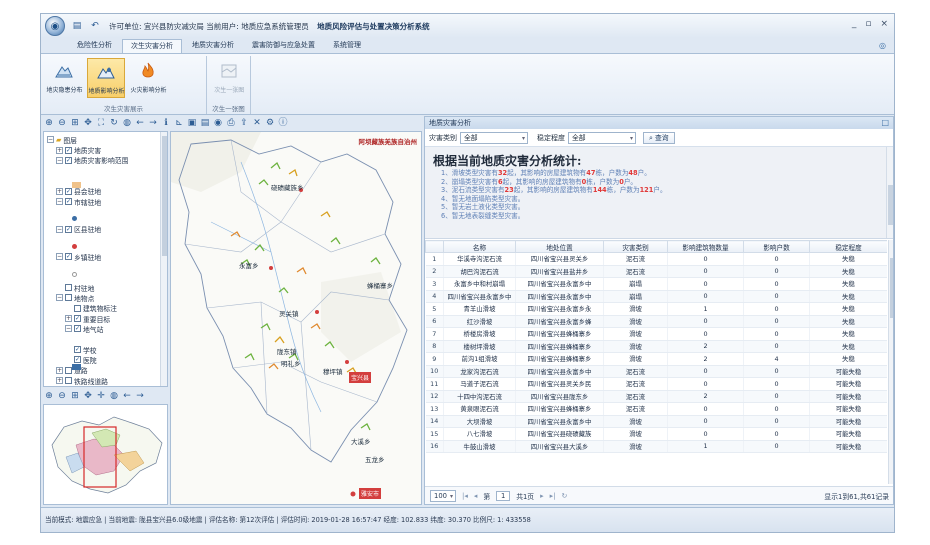  I want to click on query-button: ⌕ 查询, so click(659, 137).